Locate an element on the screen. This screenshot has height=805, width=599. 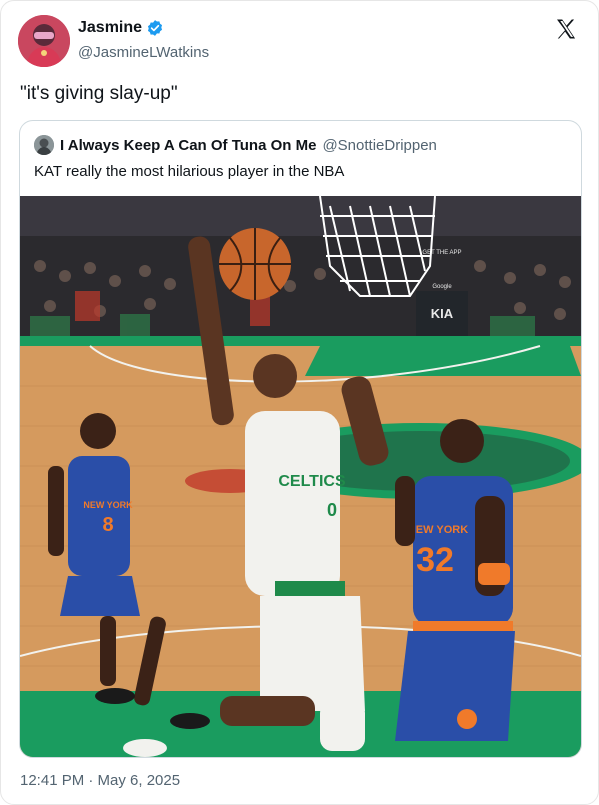
tweet-timestamp: 12:41 PM · May 6, 2025 is located at coordinates (100, 780).